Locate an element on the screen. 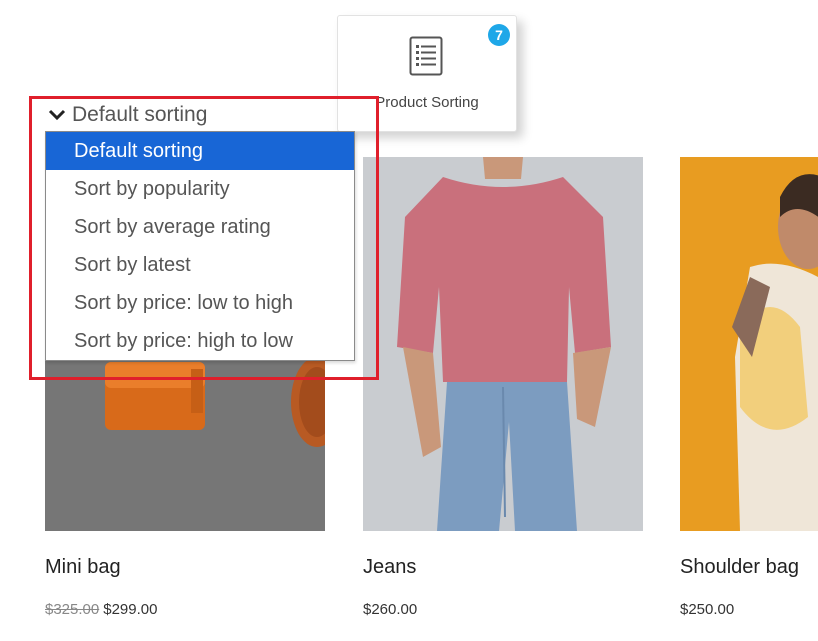 The height and width of the screenshot is (641, 818). widget-badge: 7 is located at coordinates (499, 35).